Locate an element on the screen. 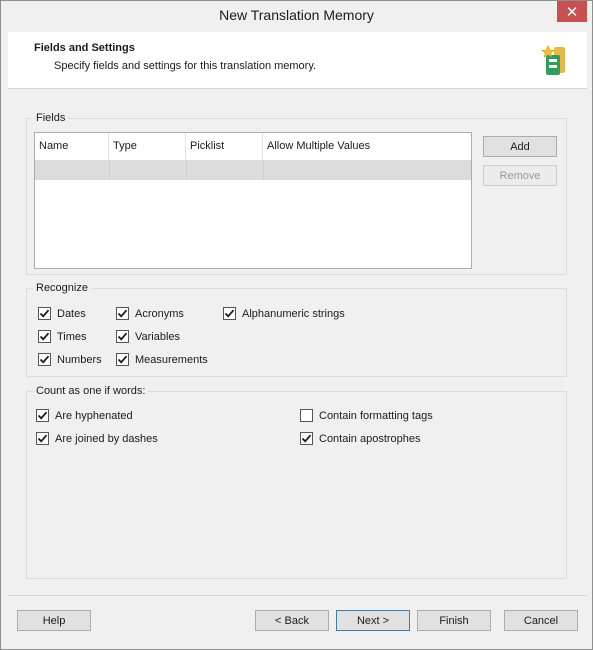 The width and height of the screenshot is (593, 650). footer-divider is located at coordinates (297, 595).